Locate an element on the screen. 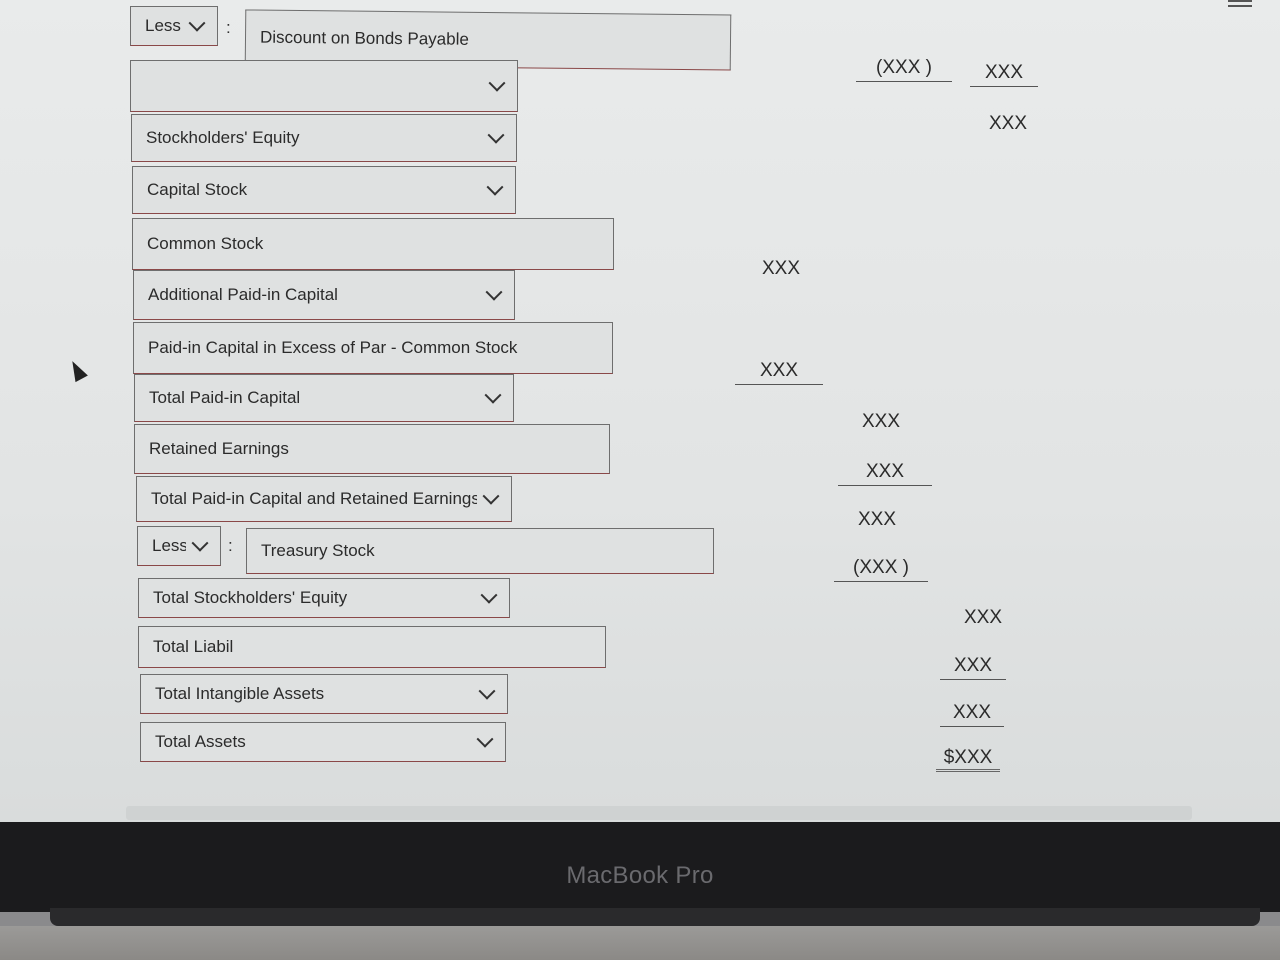  stockholders-equity-dropdown: Stockholders' Equity is located at coordinates (324, 138).